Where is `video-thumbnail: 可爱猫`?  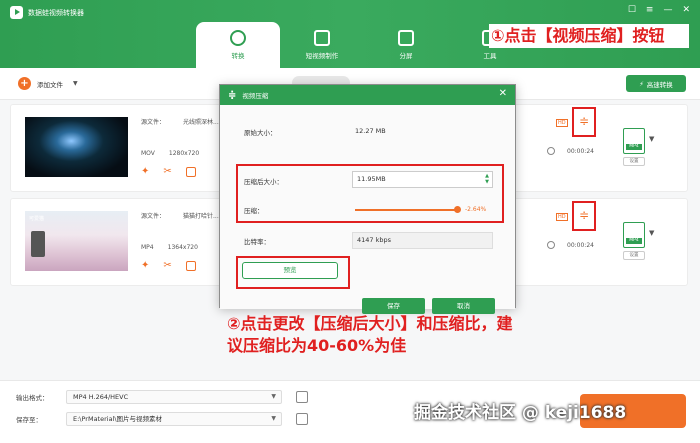
video-thumbnail: 可爱猫 is located at coordinates (76, 241).